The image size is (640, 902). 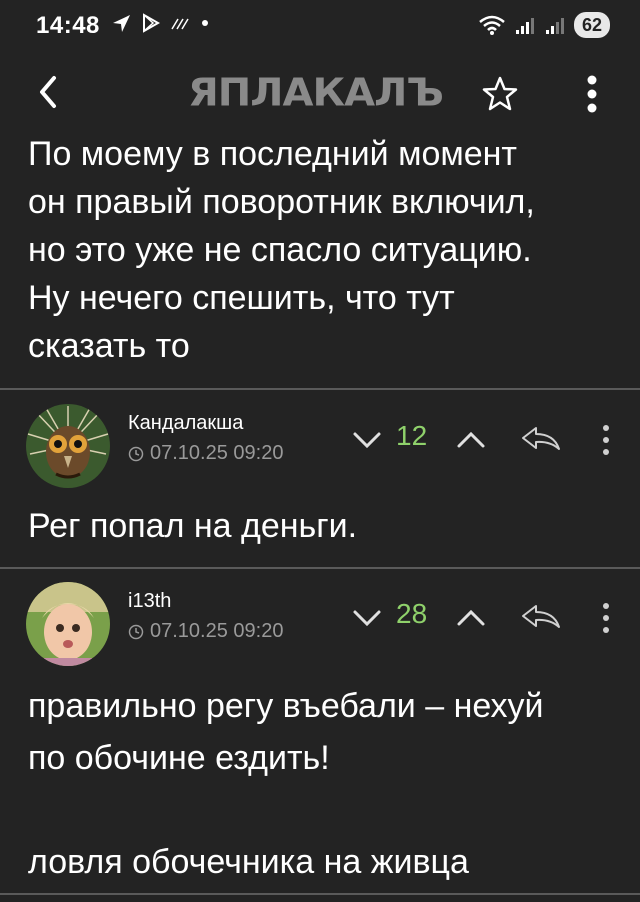 I want to click on status-bar: 14:48 62, so click(x=320, y=26).